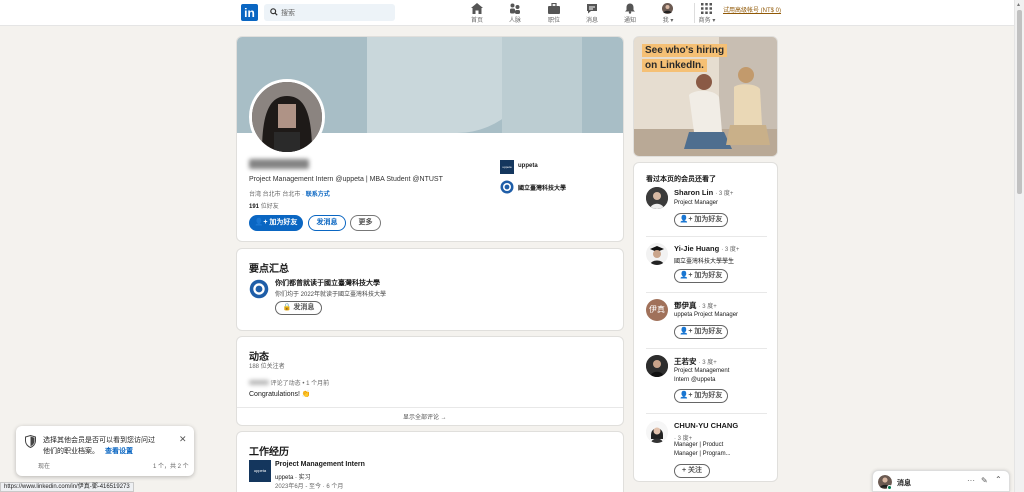 The height and width of the screenshot is (492, 1024). What do you see at coordinates (695, 380) in the screenshot?
I see `person-headline: Intern @uppeta` at bounding box center [695, 380].